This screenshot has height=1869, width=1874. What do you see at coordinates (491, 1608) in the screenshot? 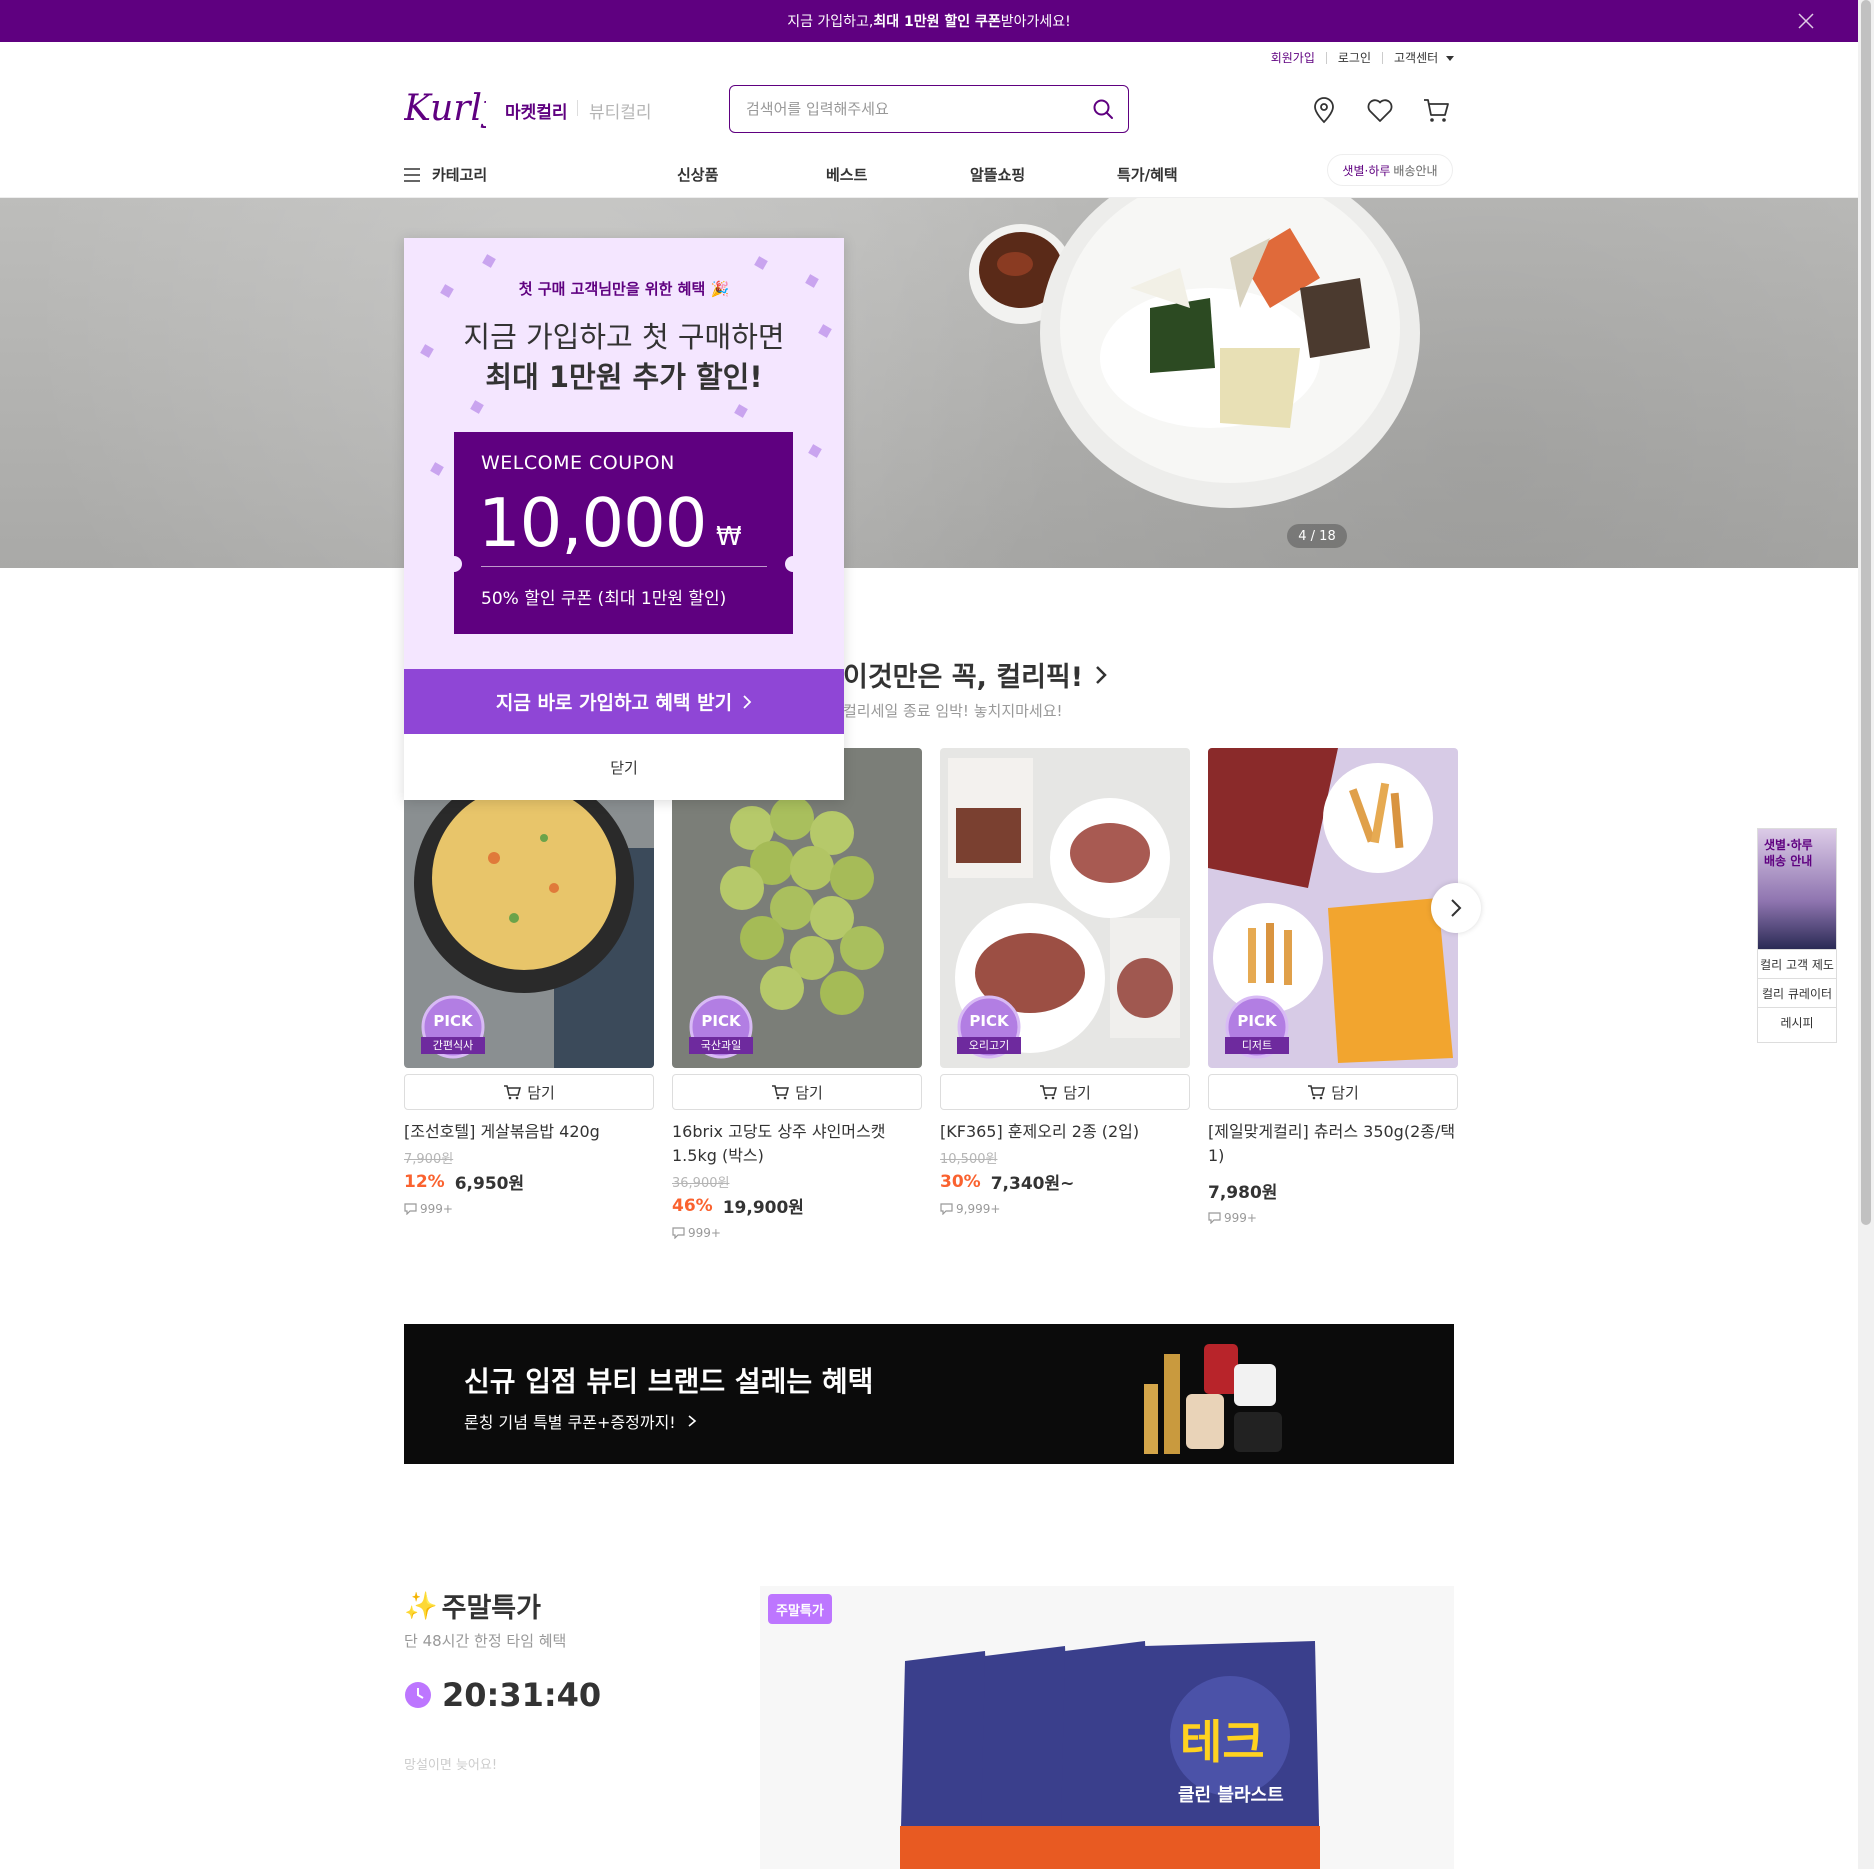
I see `weekend-title-text: 주말특가` at bounding box center [491, 1608].